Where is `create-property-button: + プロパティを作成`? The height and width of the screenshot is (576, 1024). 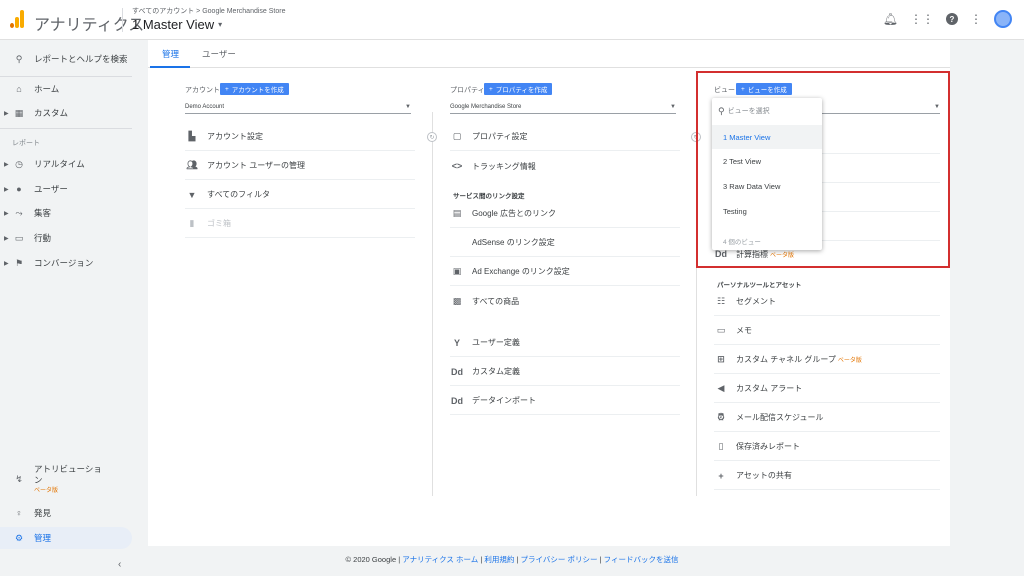 create-property-button: + プロパティを作成 is located at coordinates (518, 89).